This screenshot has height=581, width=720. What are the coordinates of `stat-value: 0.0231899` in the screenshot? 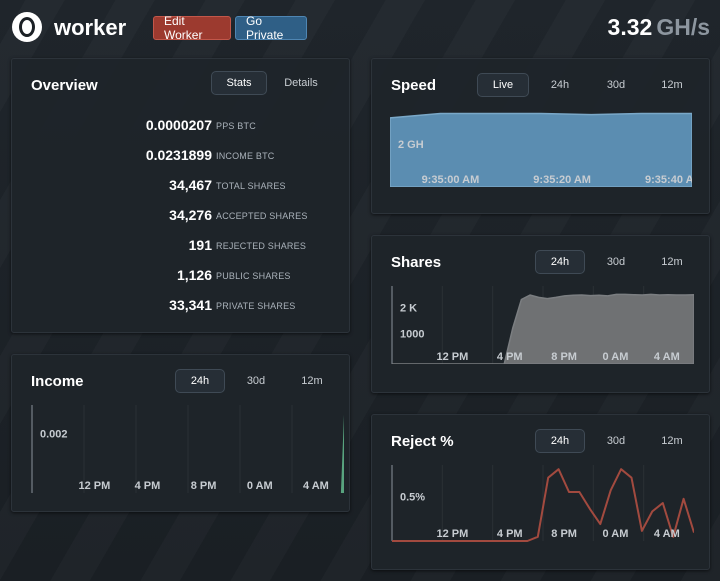 It's located at (178, 155).